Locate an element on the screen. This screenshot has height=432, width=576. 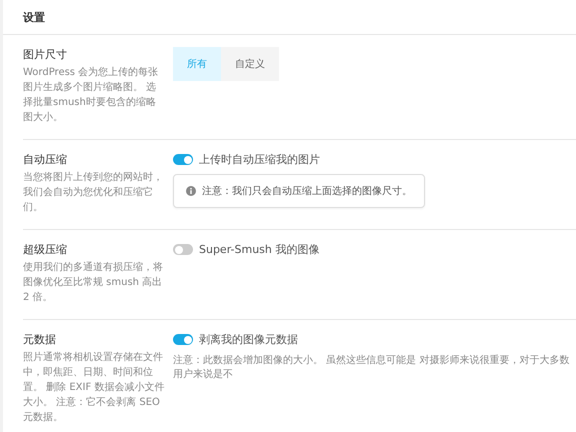
toggle-label: 剥离我的图像元数据 is located at coordinates (248, 339).